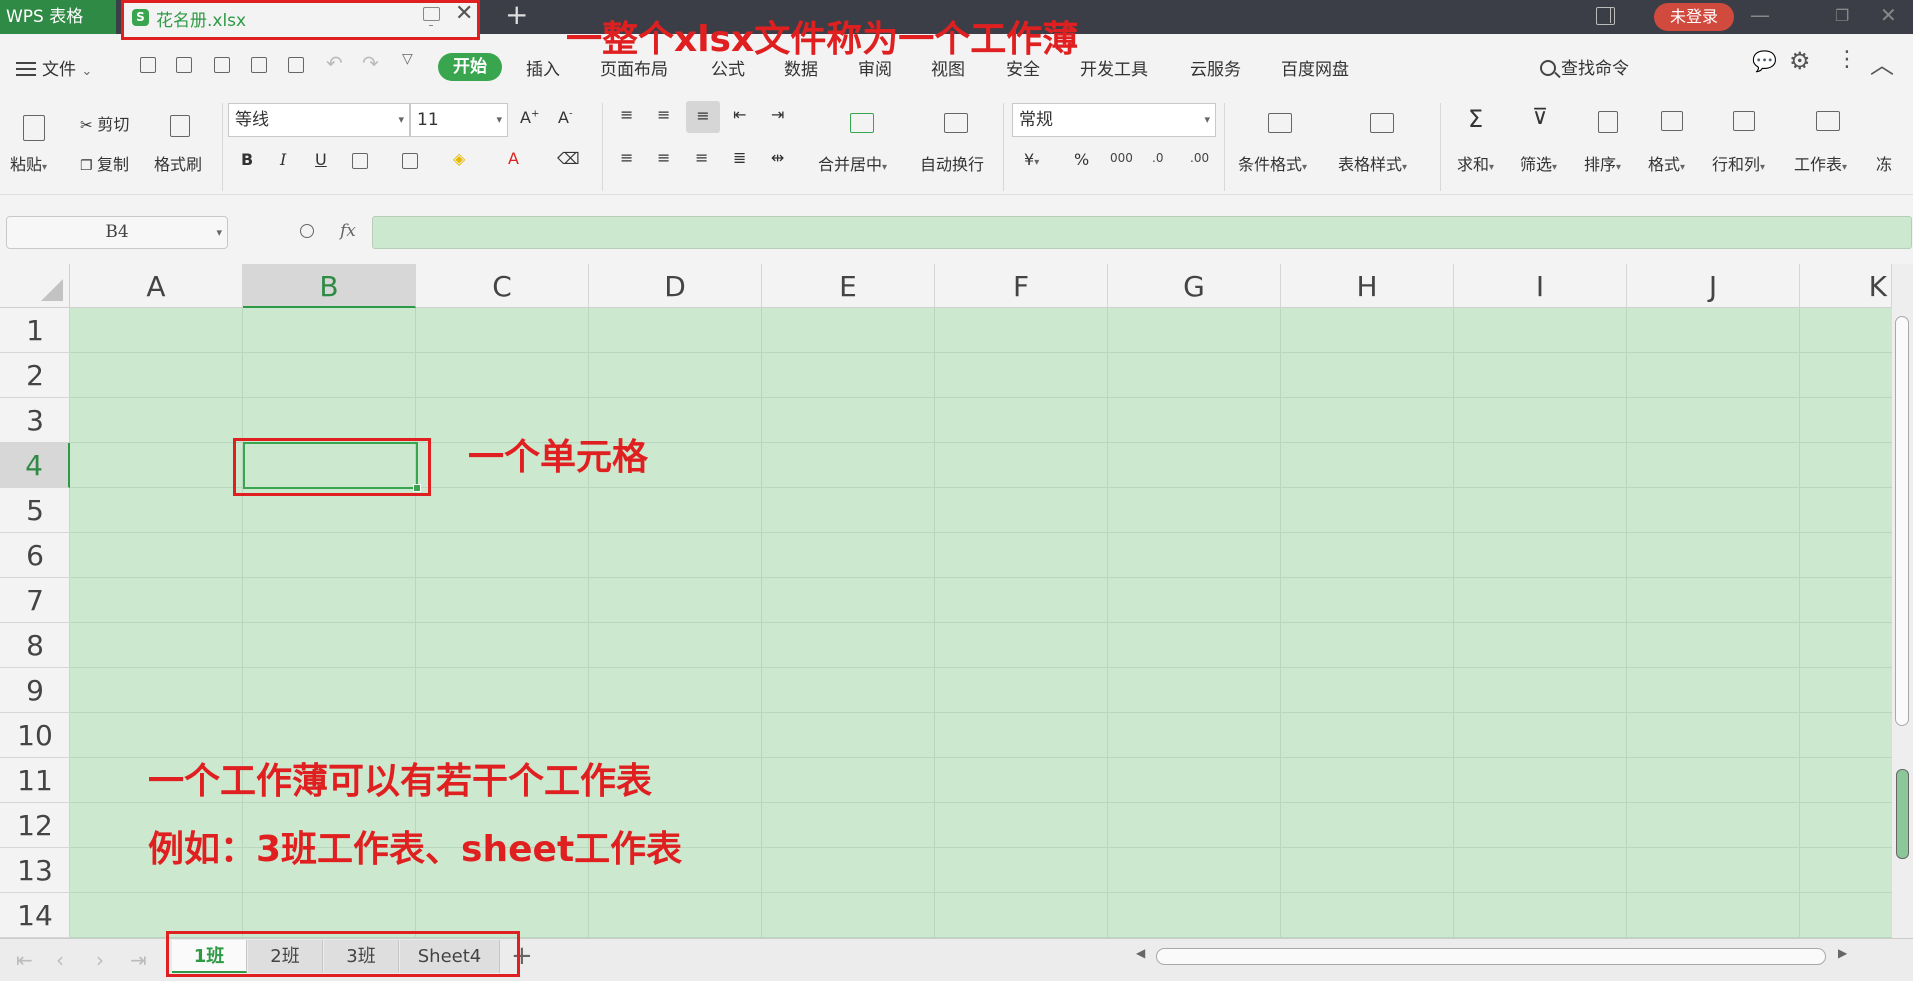 The width and height of the screenshot is (1913, 981). Describe the element at coordinates (247, 159) in the screenshot. I see `bold-button: B` at that location.